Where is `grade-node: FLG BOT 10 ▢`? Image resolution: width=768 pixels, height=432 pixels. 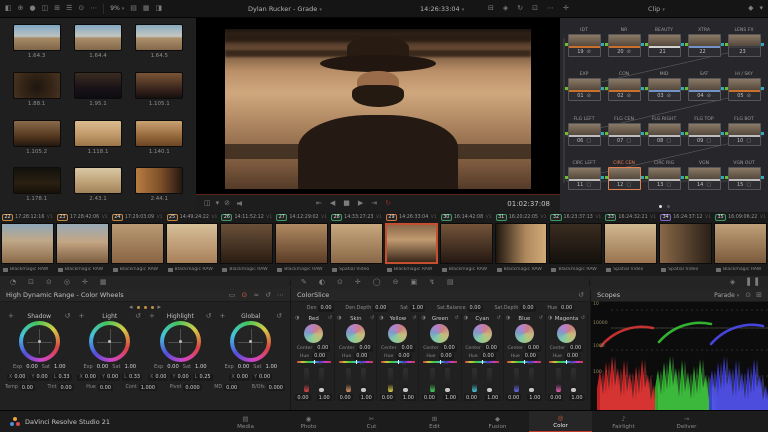
grade-node: FLG BOT 10 ▢ is located at coordinates (744, 131).